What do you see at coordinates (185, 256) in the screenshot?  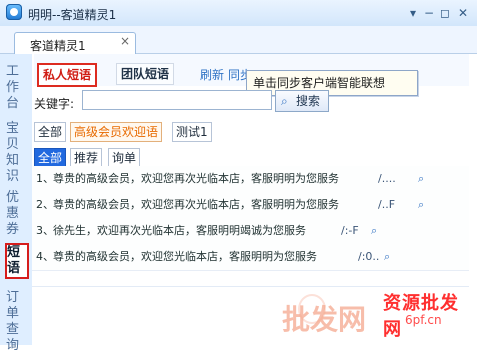 I see `phrase-row-text: 尊贵的高级会员，欢迎您光临本店，客服明明为您服务` at bounding box center [185, 256].